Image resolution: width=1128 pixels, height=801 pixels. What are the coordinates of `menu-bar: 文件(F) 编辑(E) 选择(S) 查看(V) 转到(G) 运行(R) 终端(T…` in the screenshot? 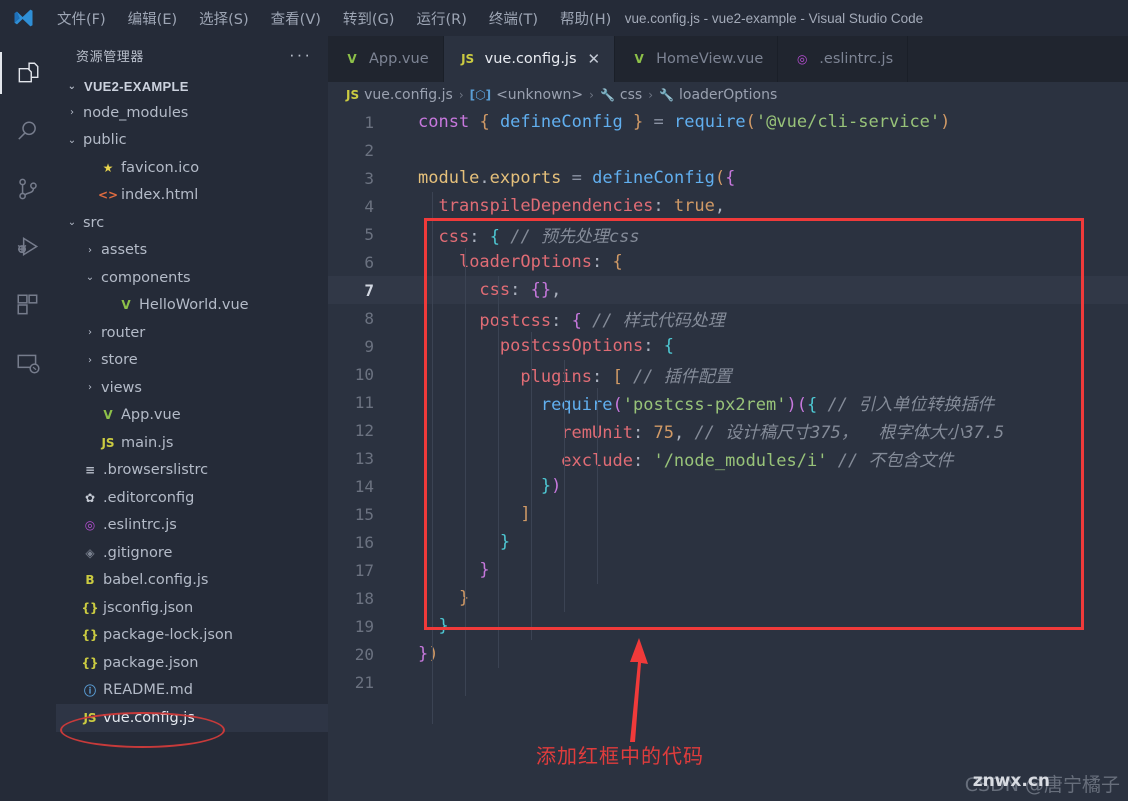 It's located at (334, 18).